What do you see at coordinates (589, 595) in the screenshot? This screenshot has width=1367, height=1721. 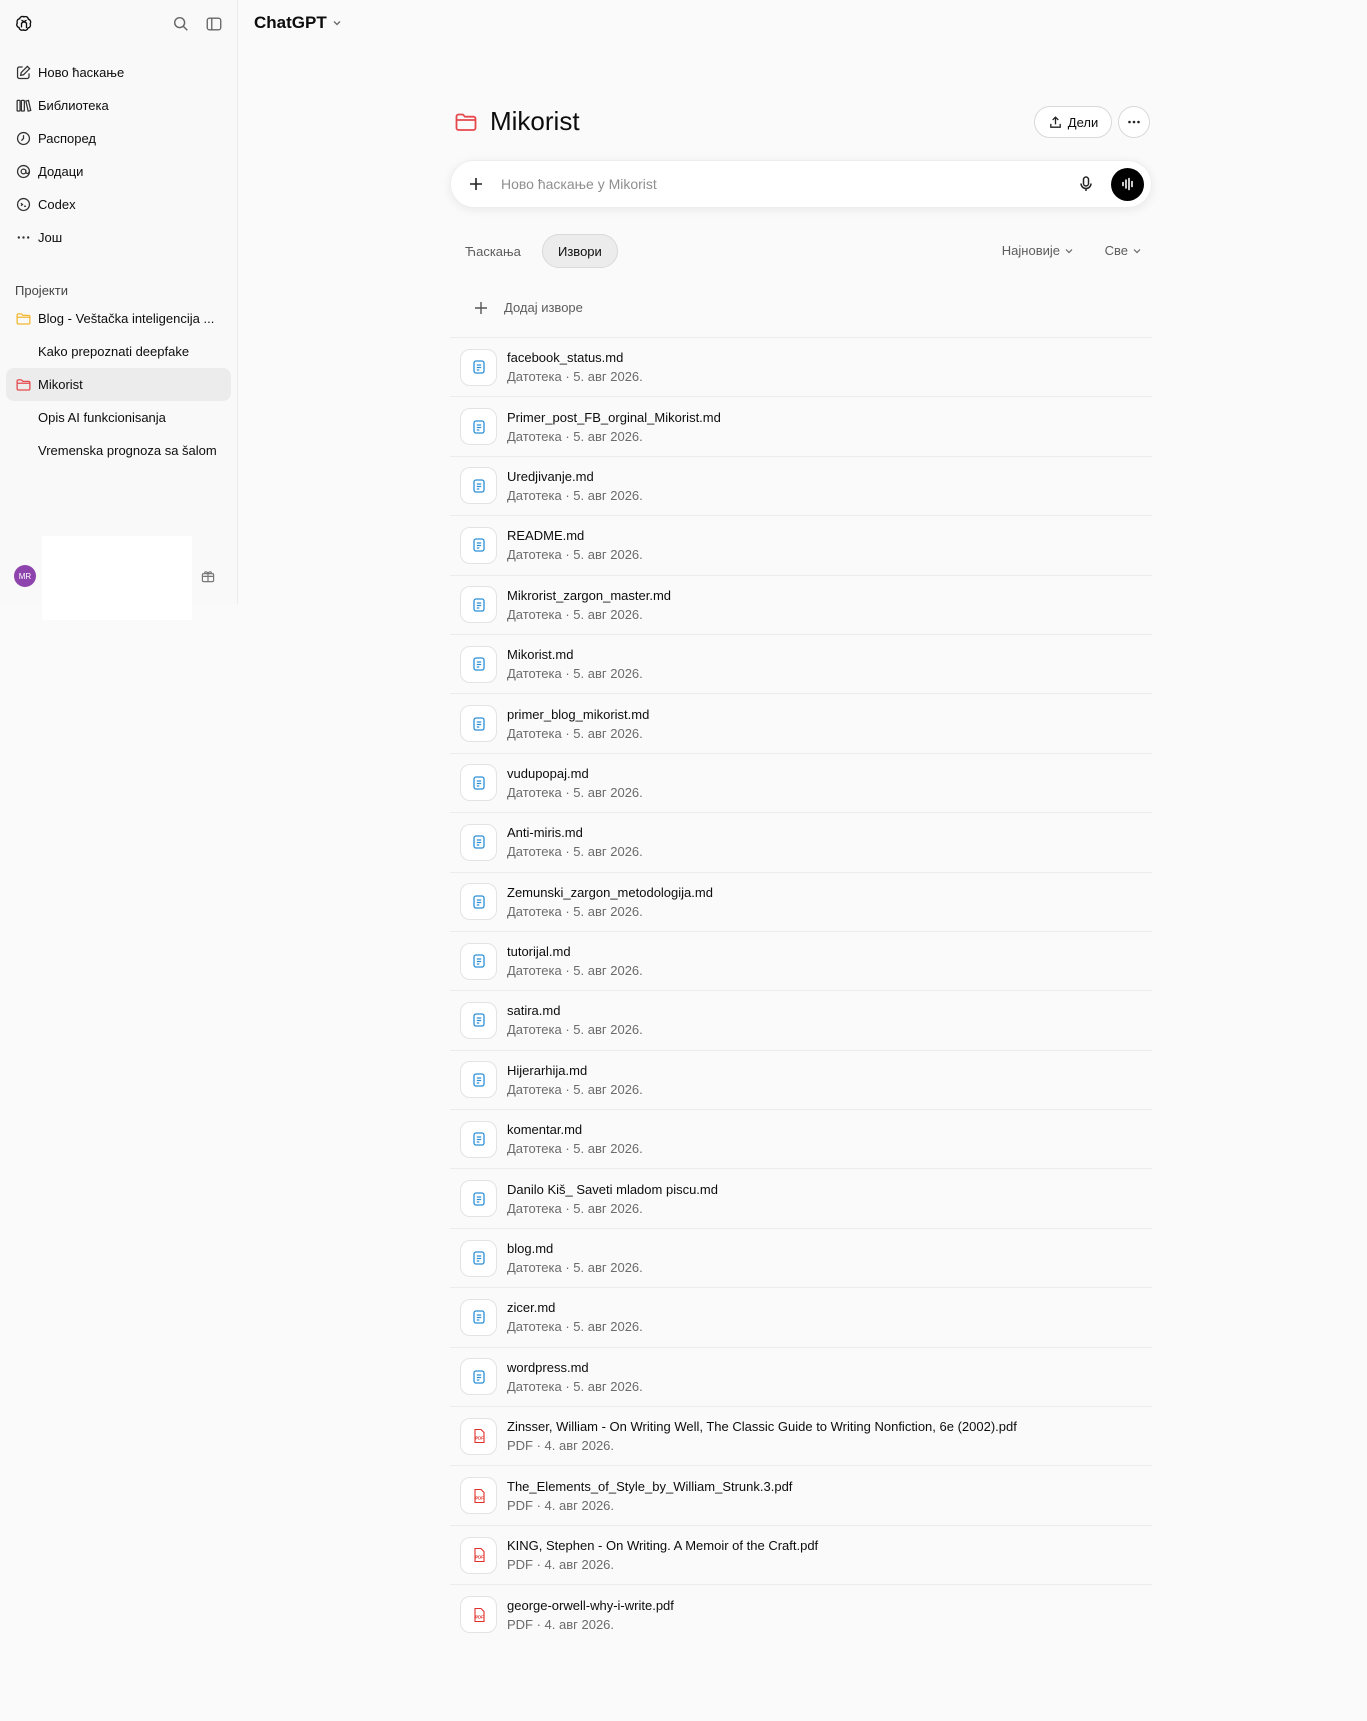 I see `file-name: Mikrorist_zargon_master.md` at bounding box center [589, 595].